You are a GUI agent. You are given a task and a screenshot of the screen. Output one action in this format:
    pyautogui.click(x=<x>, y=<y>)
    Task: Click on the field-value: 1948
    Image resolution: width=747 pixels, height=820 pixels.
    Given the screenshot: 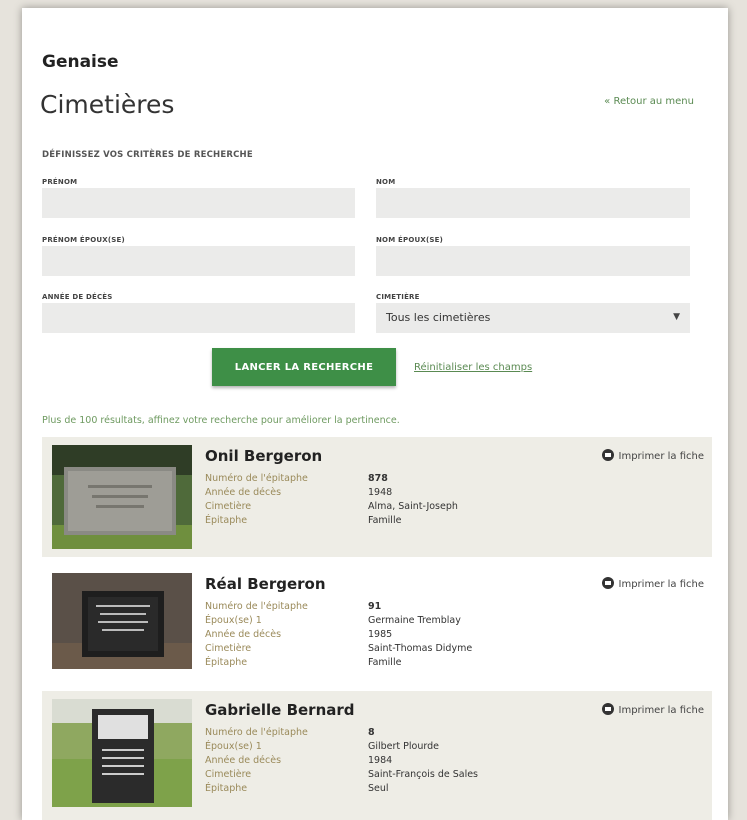 What is the action you would take?
    pyautogui.click(x=380, y=492)
    